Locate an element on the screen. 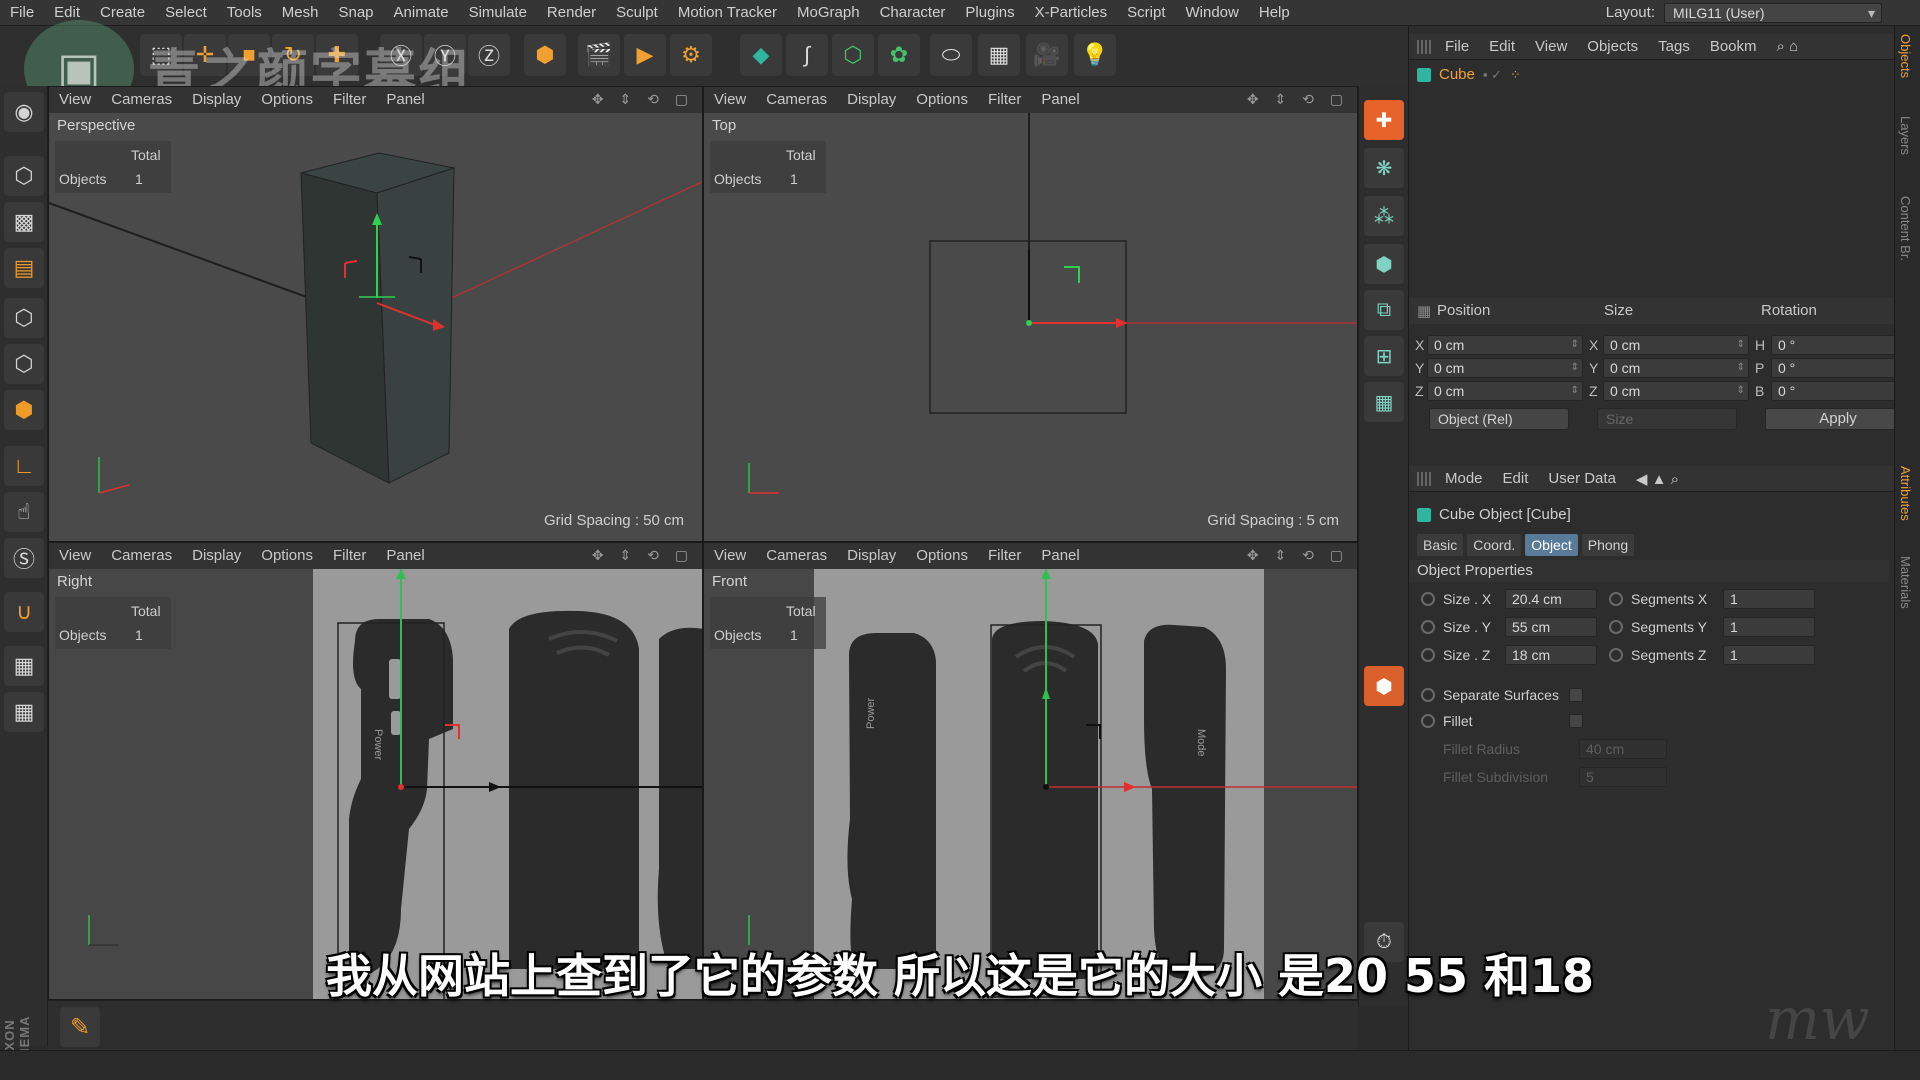 The image size is (1920, 1080). tab-object: Object is located at coordinates (1551, 545).